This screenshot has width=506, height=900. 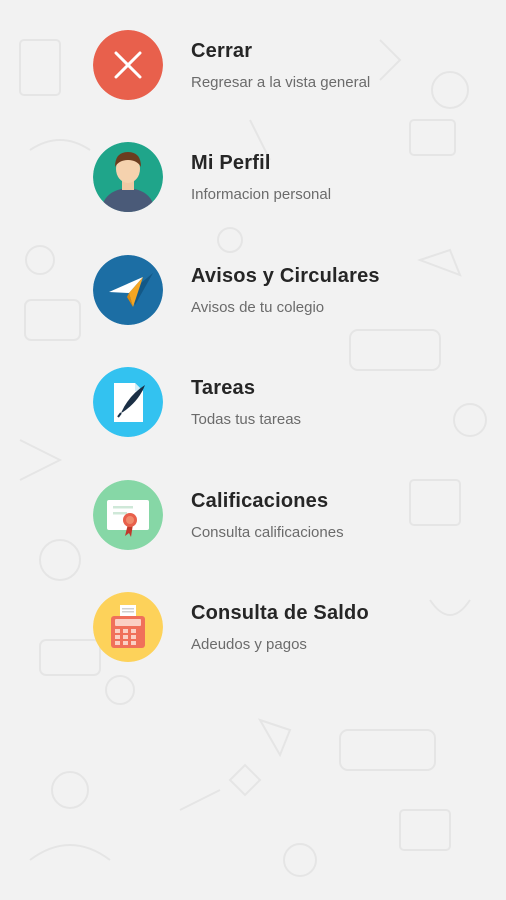 What do you see at coordinates (249, 644) in the screenshot?
I see `menu-item-subtitle: Adeudos y pagos` at bounding box center [249, 644].